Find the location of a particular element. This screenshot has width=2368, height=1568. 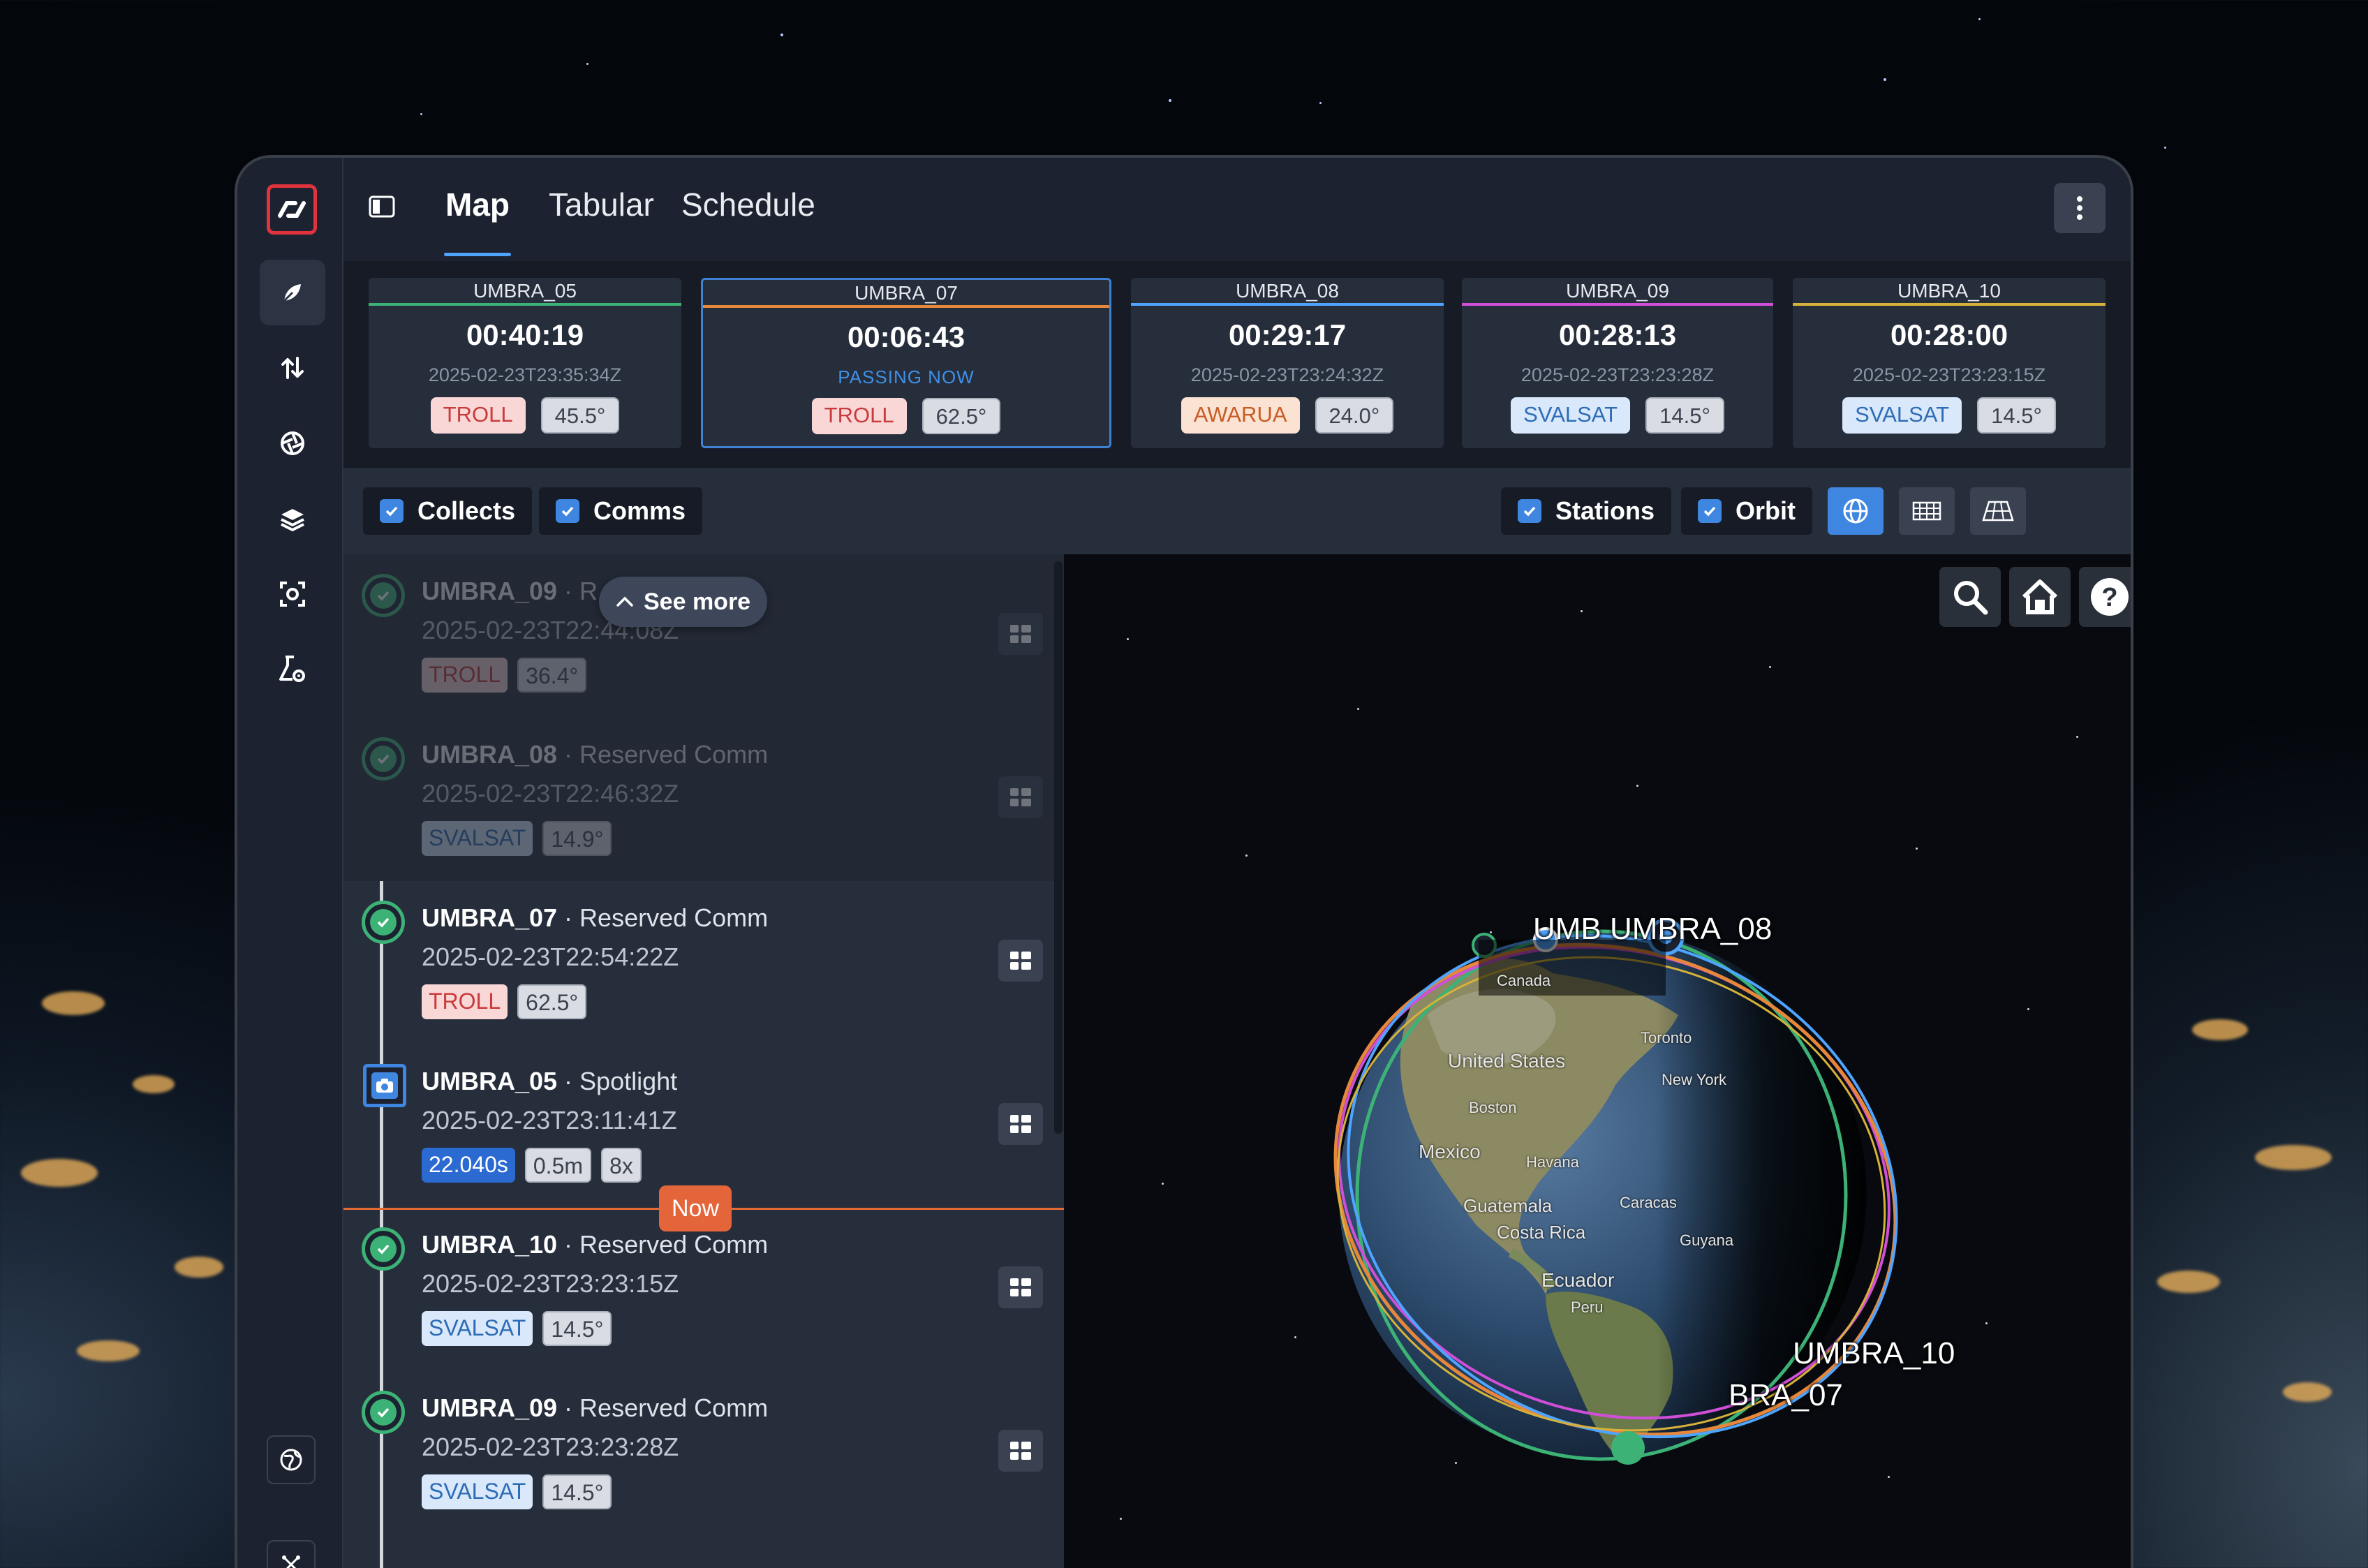

more-menu-button is located at coordinates (2080, 208).